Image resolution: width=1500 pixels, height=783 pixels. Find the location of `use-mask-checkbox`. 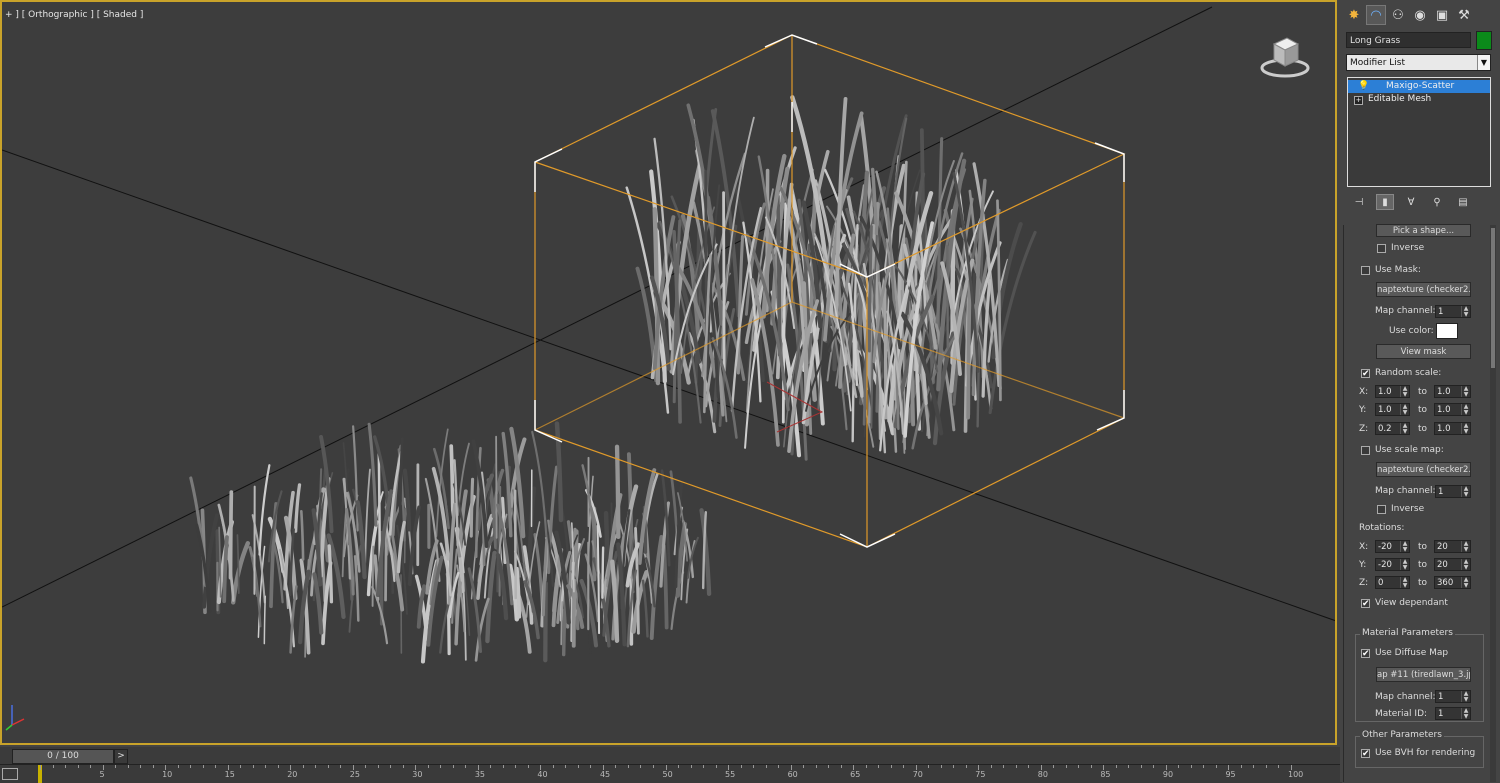

use-mask-checkbox is located at coordinates (1365, 270).